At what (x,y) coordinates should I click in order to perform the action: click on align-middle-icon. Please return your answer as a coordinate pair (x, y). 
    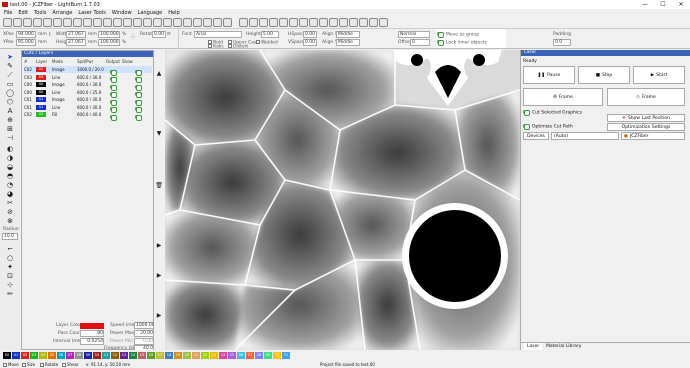
    Looking at the image, I should click on (283, 22).